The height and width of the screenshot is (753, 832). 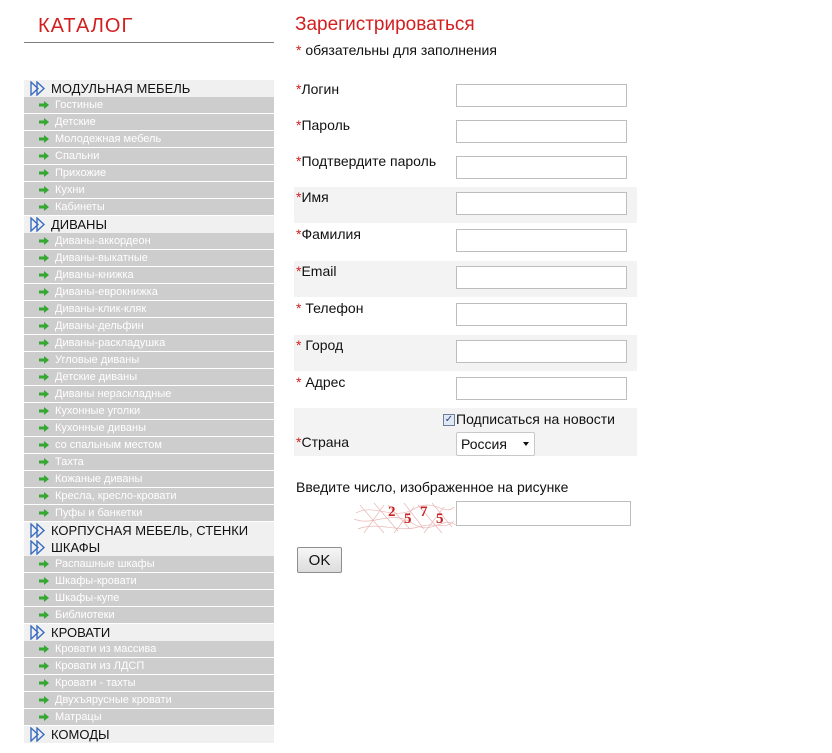 I want to click on password-input, so click(x=541, y=131).